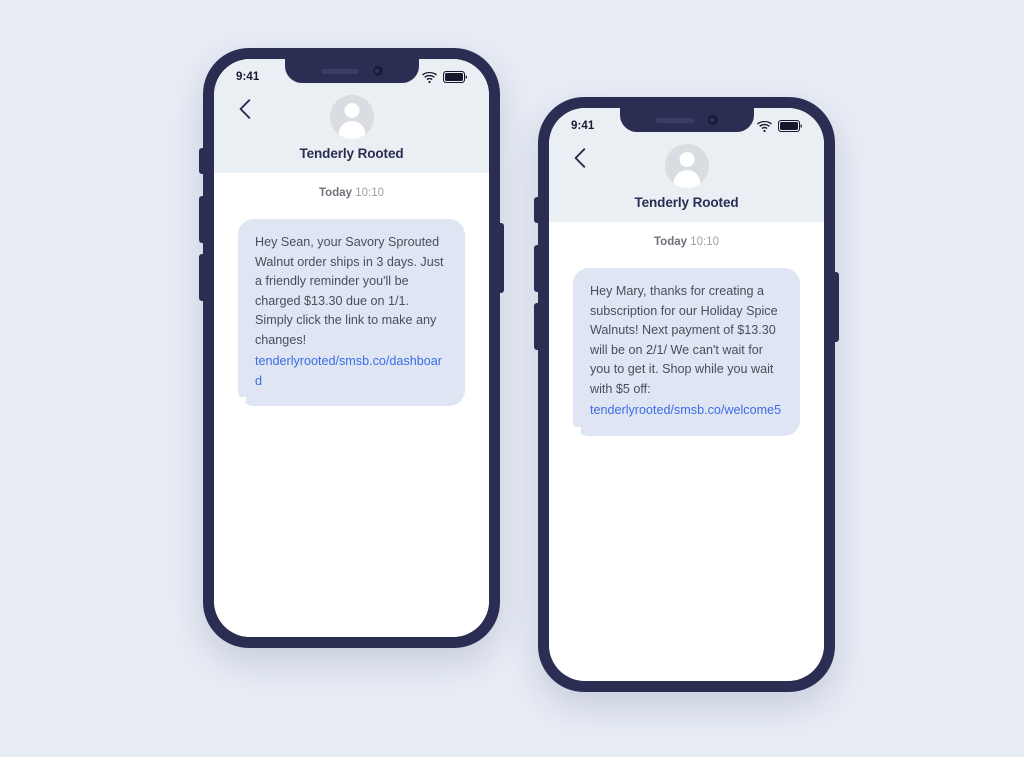  I want to click on phone-two-notch, so click(686, 120).